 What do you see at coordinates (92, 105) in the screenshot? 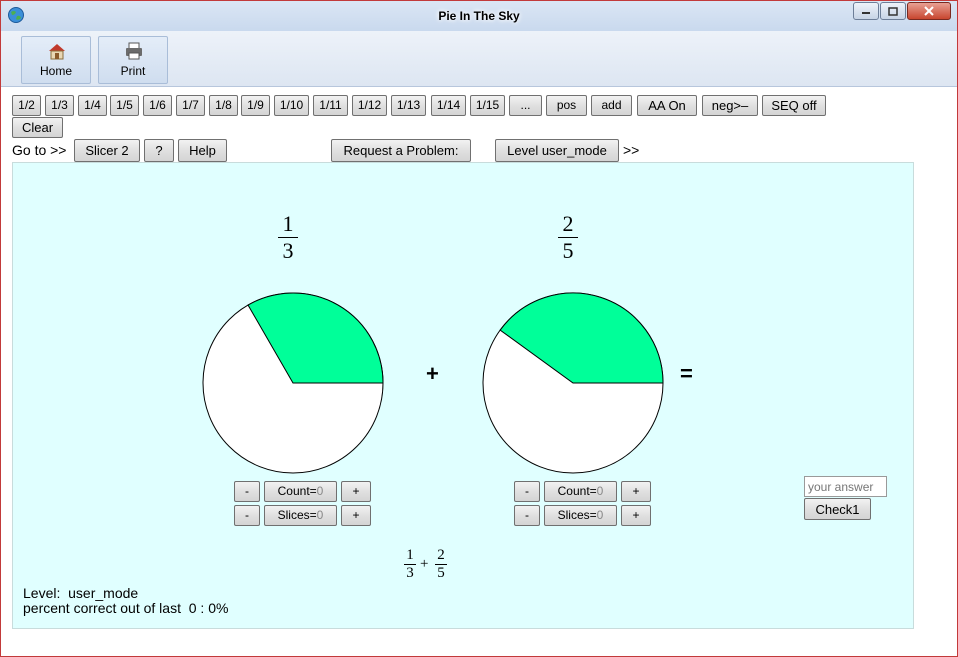
I see `quarter-button: 1/4` at bounding box center [92, 105].